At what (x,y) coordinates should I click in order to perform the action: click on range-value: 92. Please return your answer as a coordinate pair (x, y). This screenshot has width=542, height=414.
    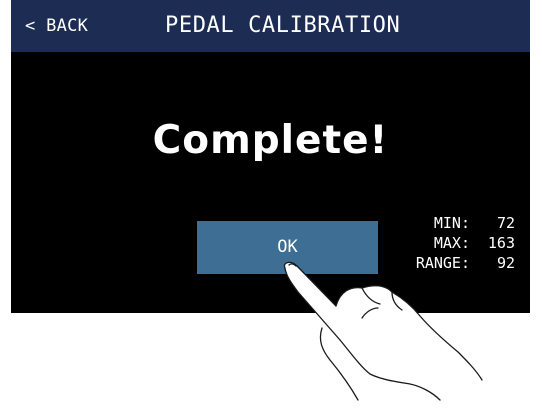
    Looking at the image, I should click on (505, 263).